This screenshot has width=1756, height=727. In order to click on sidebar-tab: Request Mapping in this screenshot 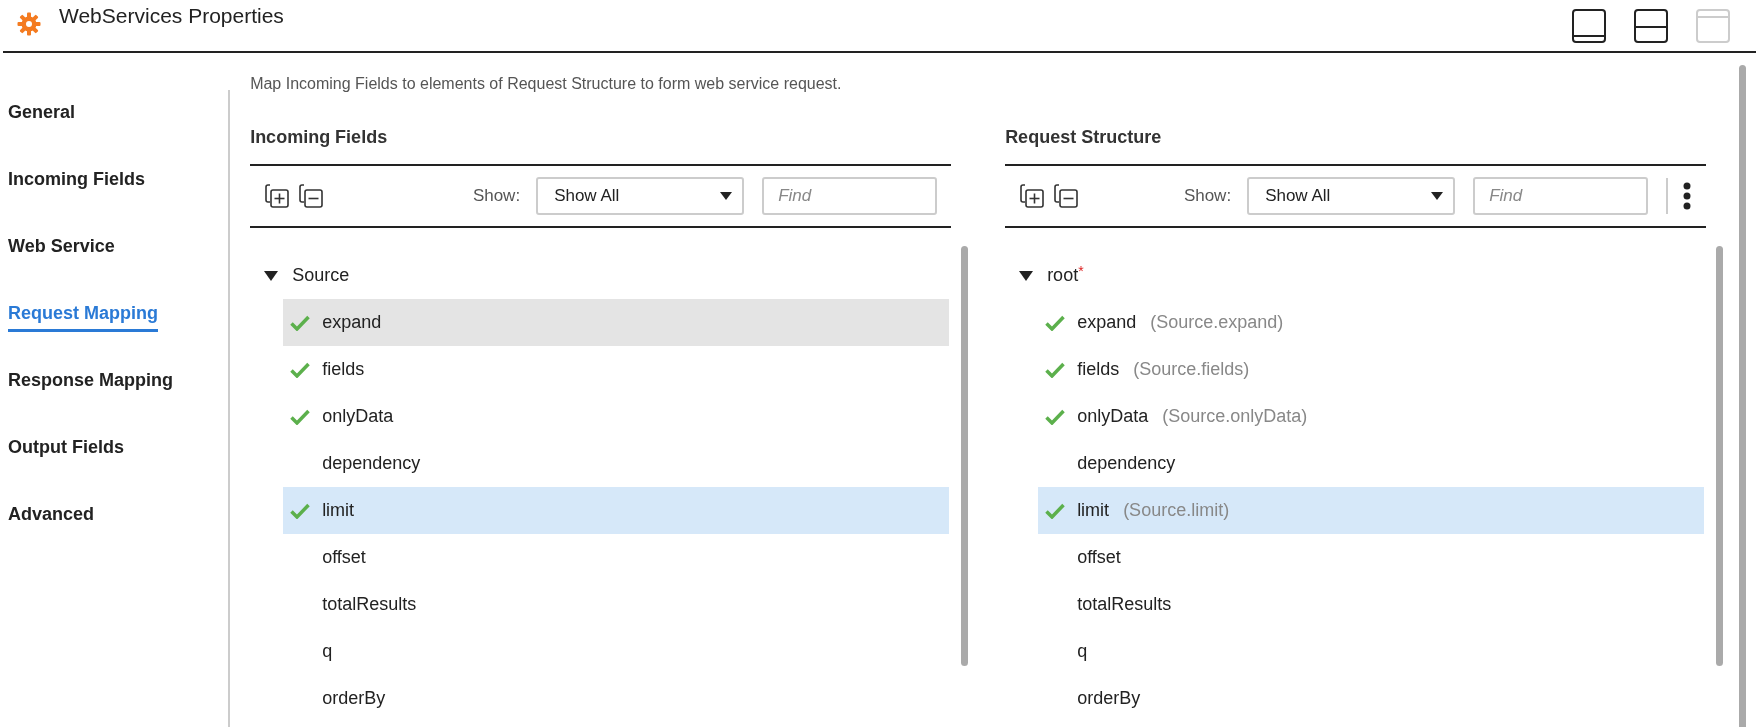, I will do `click(79, 317)`.